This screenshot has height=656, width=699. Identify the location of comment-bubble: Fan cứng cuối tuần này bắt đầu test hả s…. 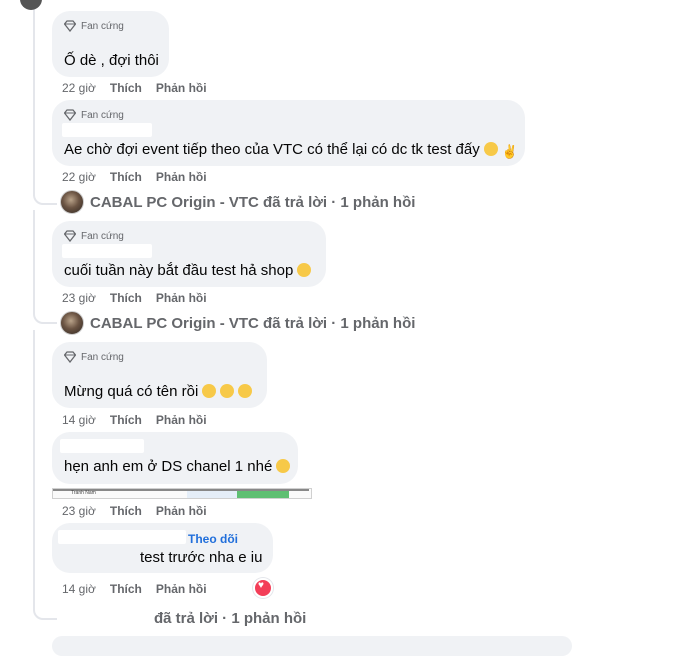
(189, 254).